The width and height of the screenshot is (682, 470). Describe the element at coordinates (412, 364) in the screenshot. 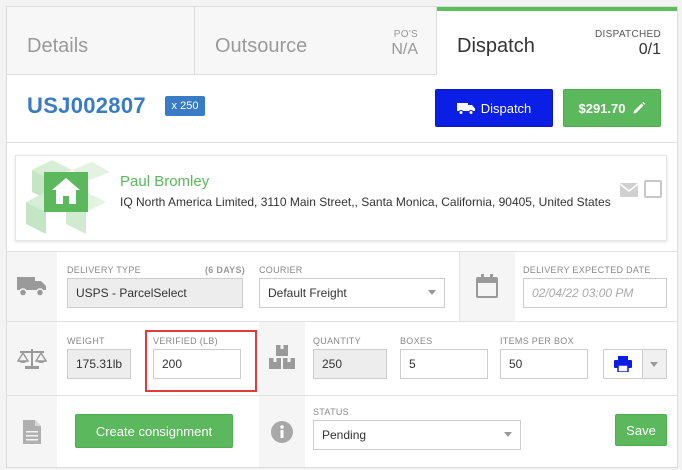

I see `boxes-value: 5` at that location.